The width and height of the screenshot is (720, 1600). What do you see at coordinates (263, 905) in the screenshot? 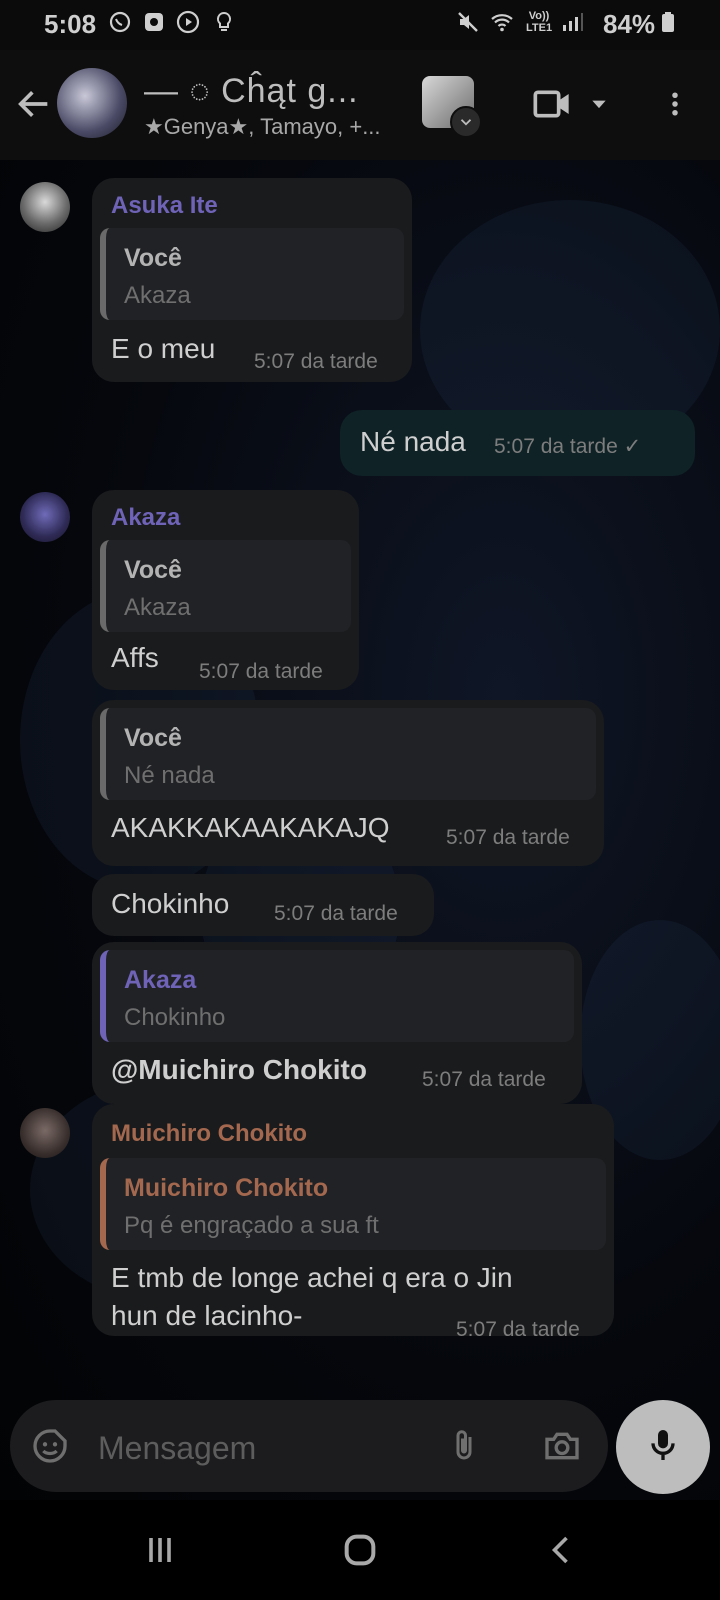
I see `message-bubble: Chokinho 5:07 da tarde` at bounding box center [263, 905].